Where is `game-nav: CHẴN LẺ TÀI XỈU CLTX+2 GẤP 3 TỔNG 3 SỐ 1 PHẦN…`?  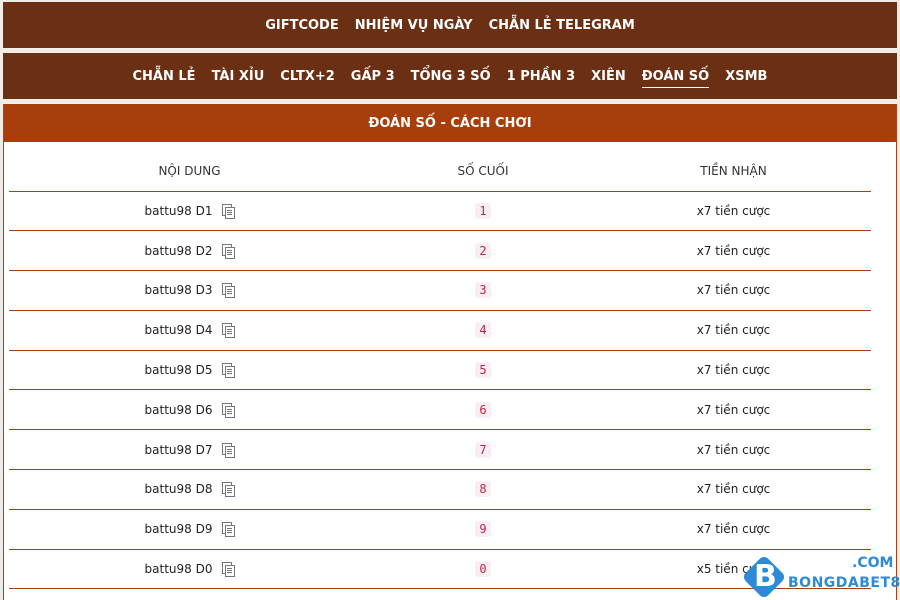
game-nav: CHẴN LẺ TÀI XỈU CLTX+2 GẤP 3 TỔNG 3 SỐ 1 PHẦN… is located at coordinates (450, 76).